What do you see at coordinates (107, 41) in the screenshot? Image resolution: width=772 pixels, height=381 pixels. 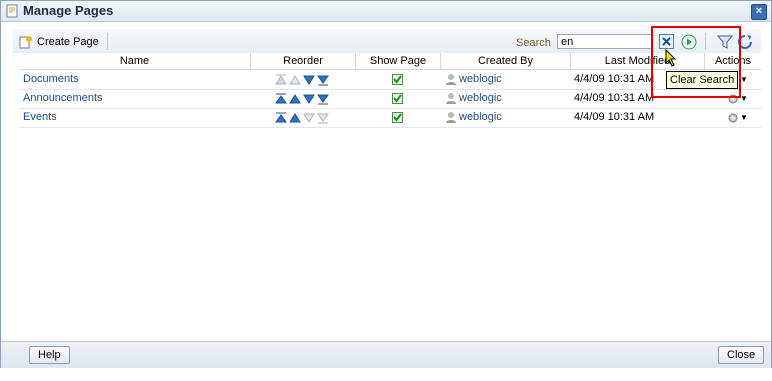 I see `toolbar-divider` at bounding box center [107, 41].